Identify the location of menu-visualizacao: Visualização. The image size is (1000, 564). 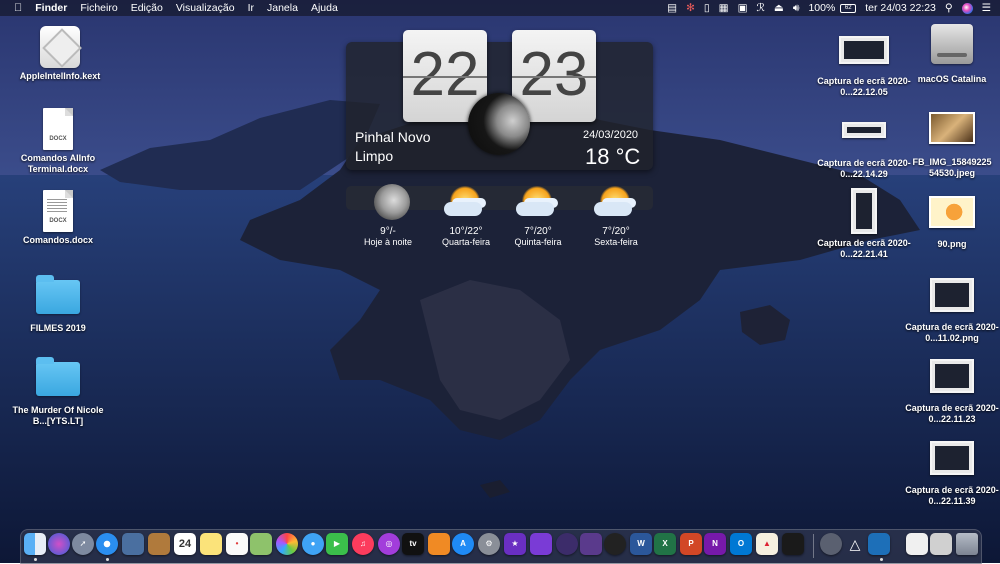
(205, 8).